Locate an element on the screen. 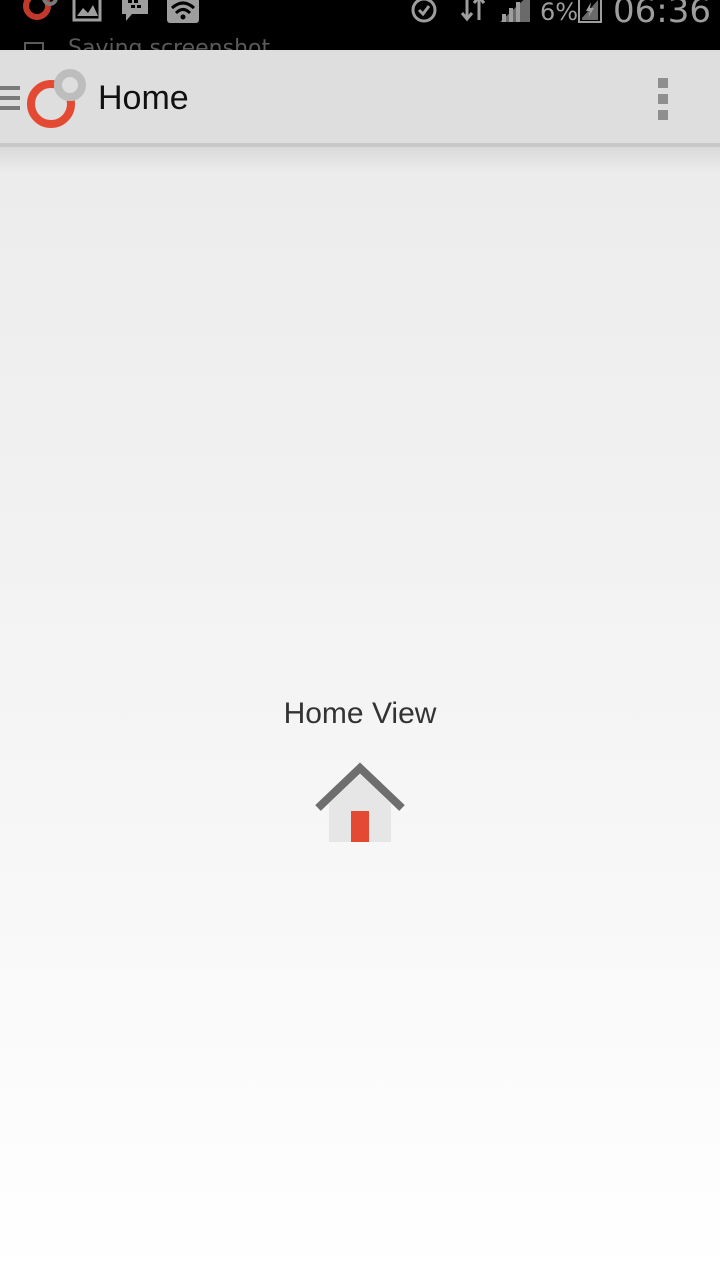 Image resolution: width=720 pixels, height=1280 pixels. alarm-icon is located at coordinates (424, 11).